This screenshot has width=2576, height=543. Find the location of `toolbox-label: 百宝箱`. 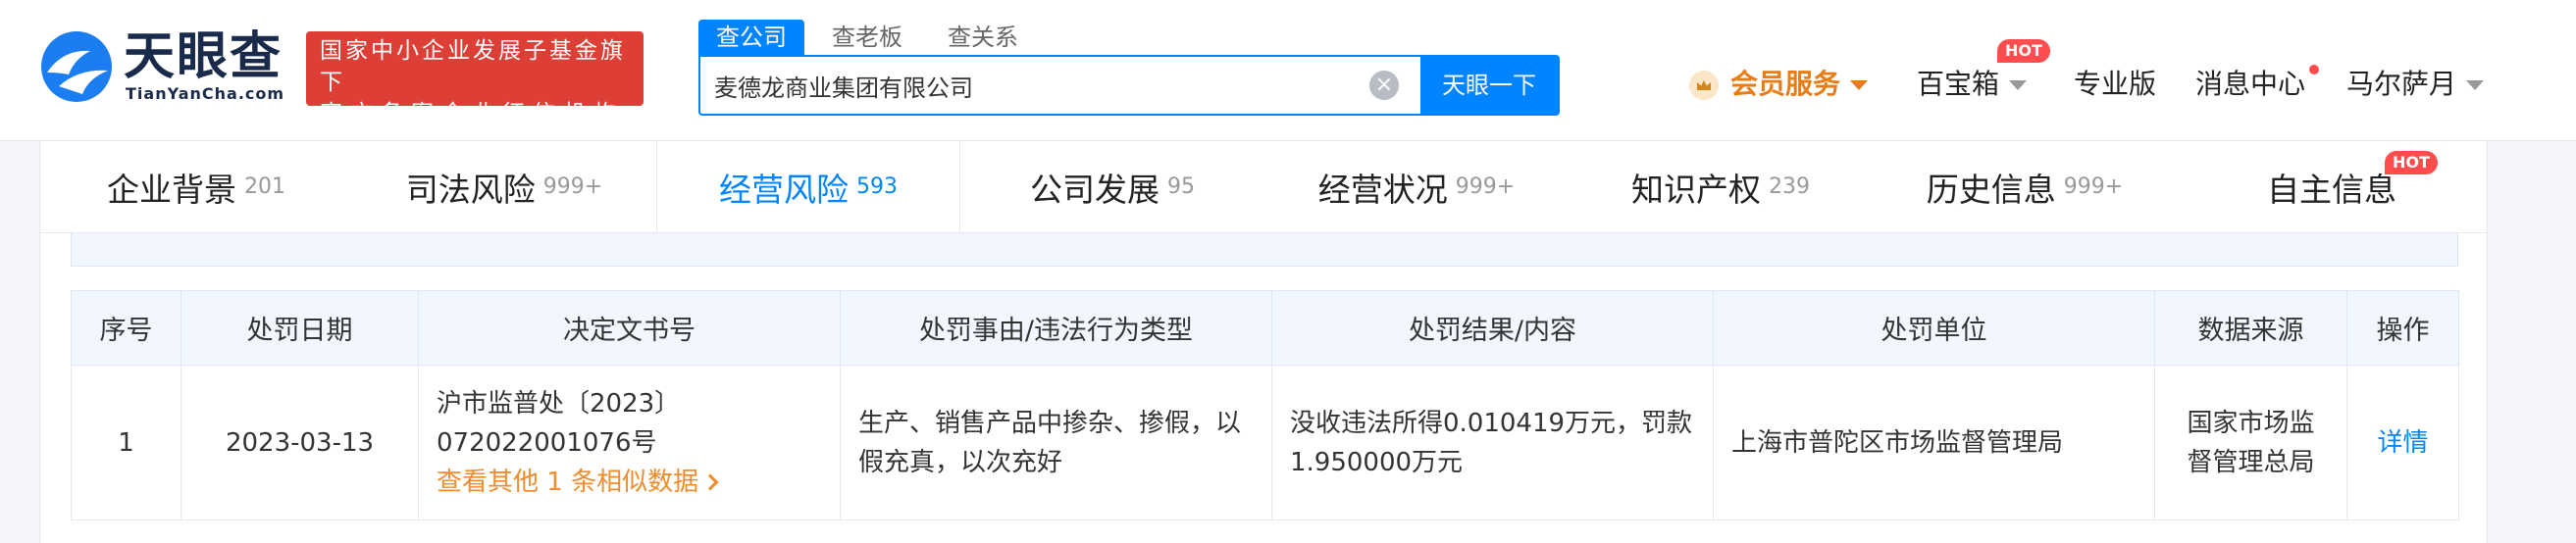

toolbox-label: 百宝箱 is located at coordinates (1958, 84).